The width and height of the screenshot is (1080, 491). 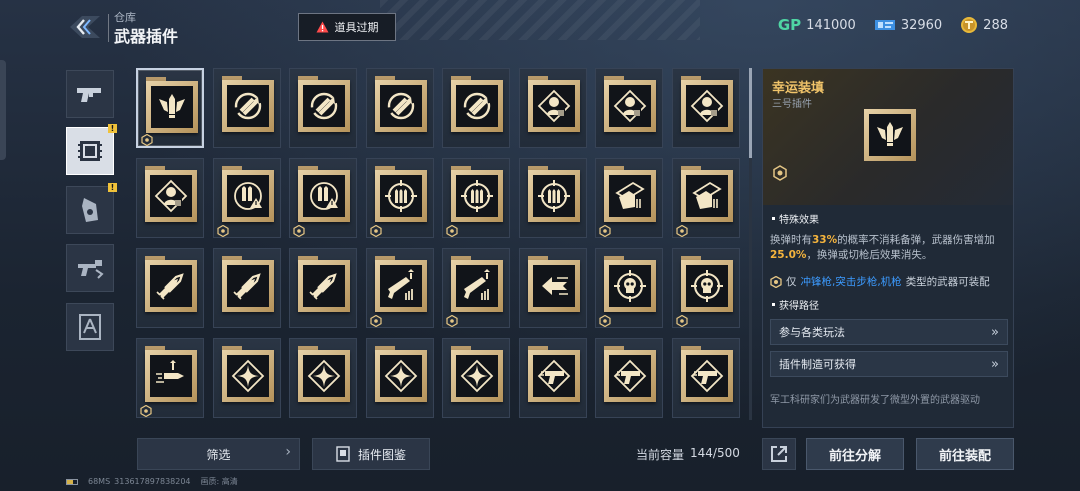 I want to click on speed-arrow-icon, so click(x=553, y=286).